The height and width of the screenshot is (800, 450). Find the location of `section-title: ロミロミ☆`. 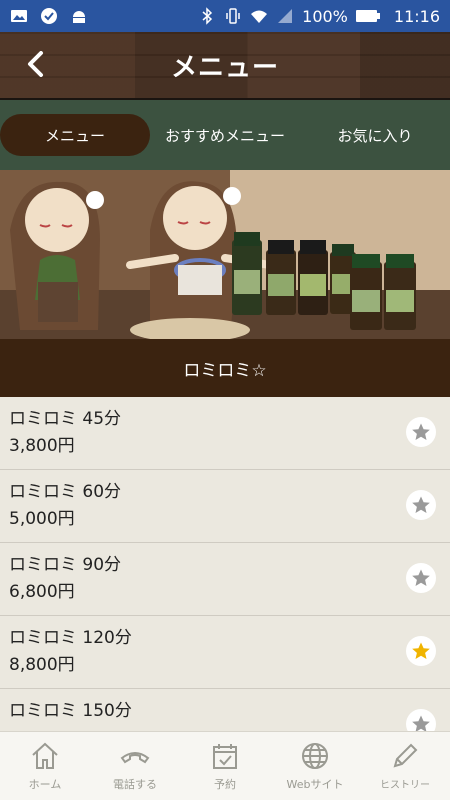

section-title: ロミロミ☆ is located at coordinates (225, 368).